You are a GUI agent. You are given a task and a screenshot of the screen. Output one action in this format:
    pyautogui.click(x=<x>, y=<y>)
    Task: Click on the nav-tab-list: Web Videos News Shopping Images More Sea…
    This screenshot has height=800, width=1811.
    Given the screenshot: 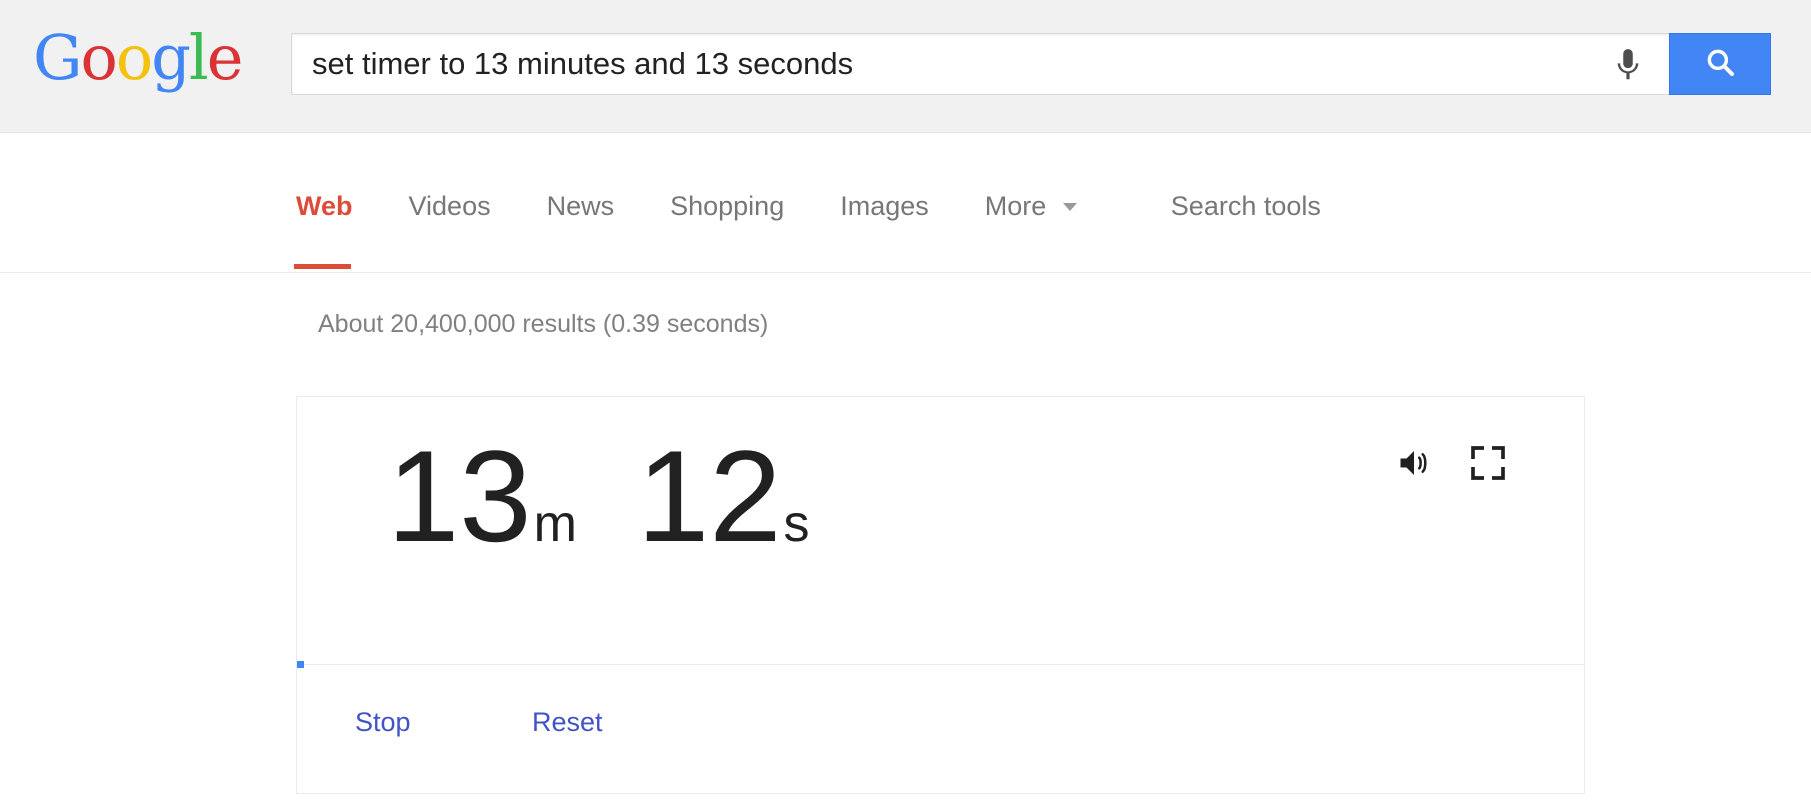 What is the action you would take?
    pyautogui.click(x=807, y=231)
    